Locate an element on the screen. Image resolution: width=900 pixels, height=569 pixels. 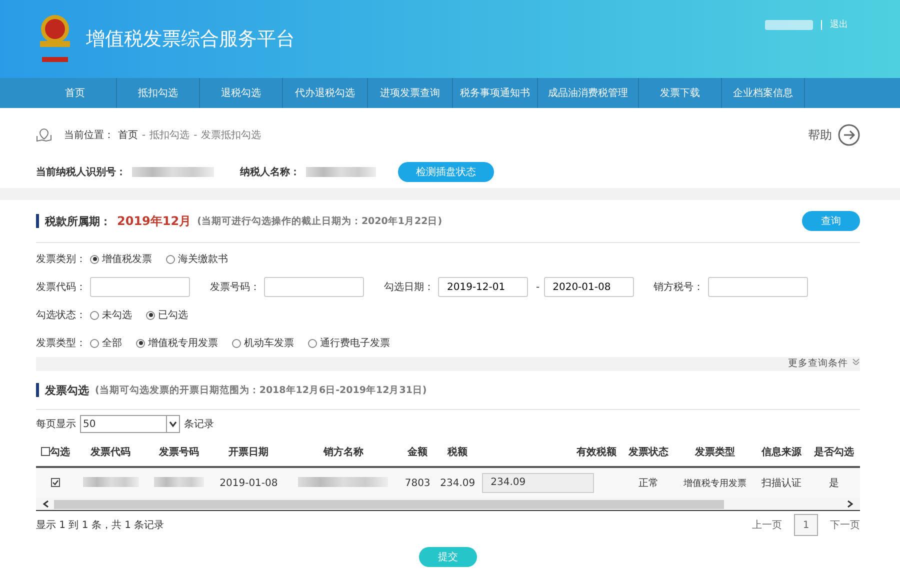
radio-option: 增值税发票 is located at coordinates (121, 259).